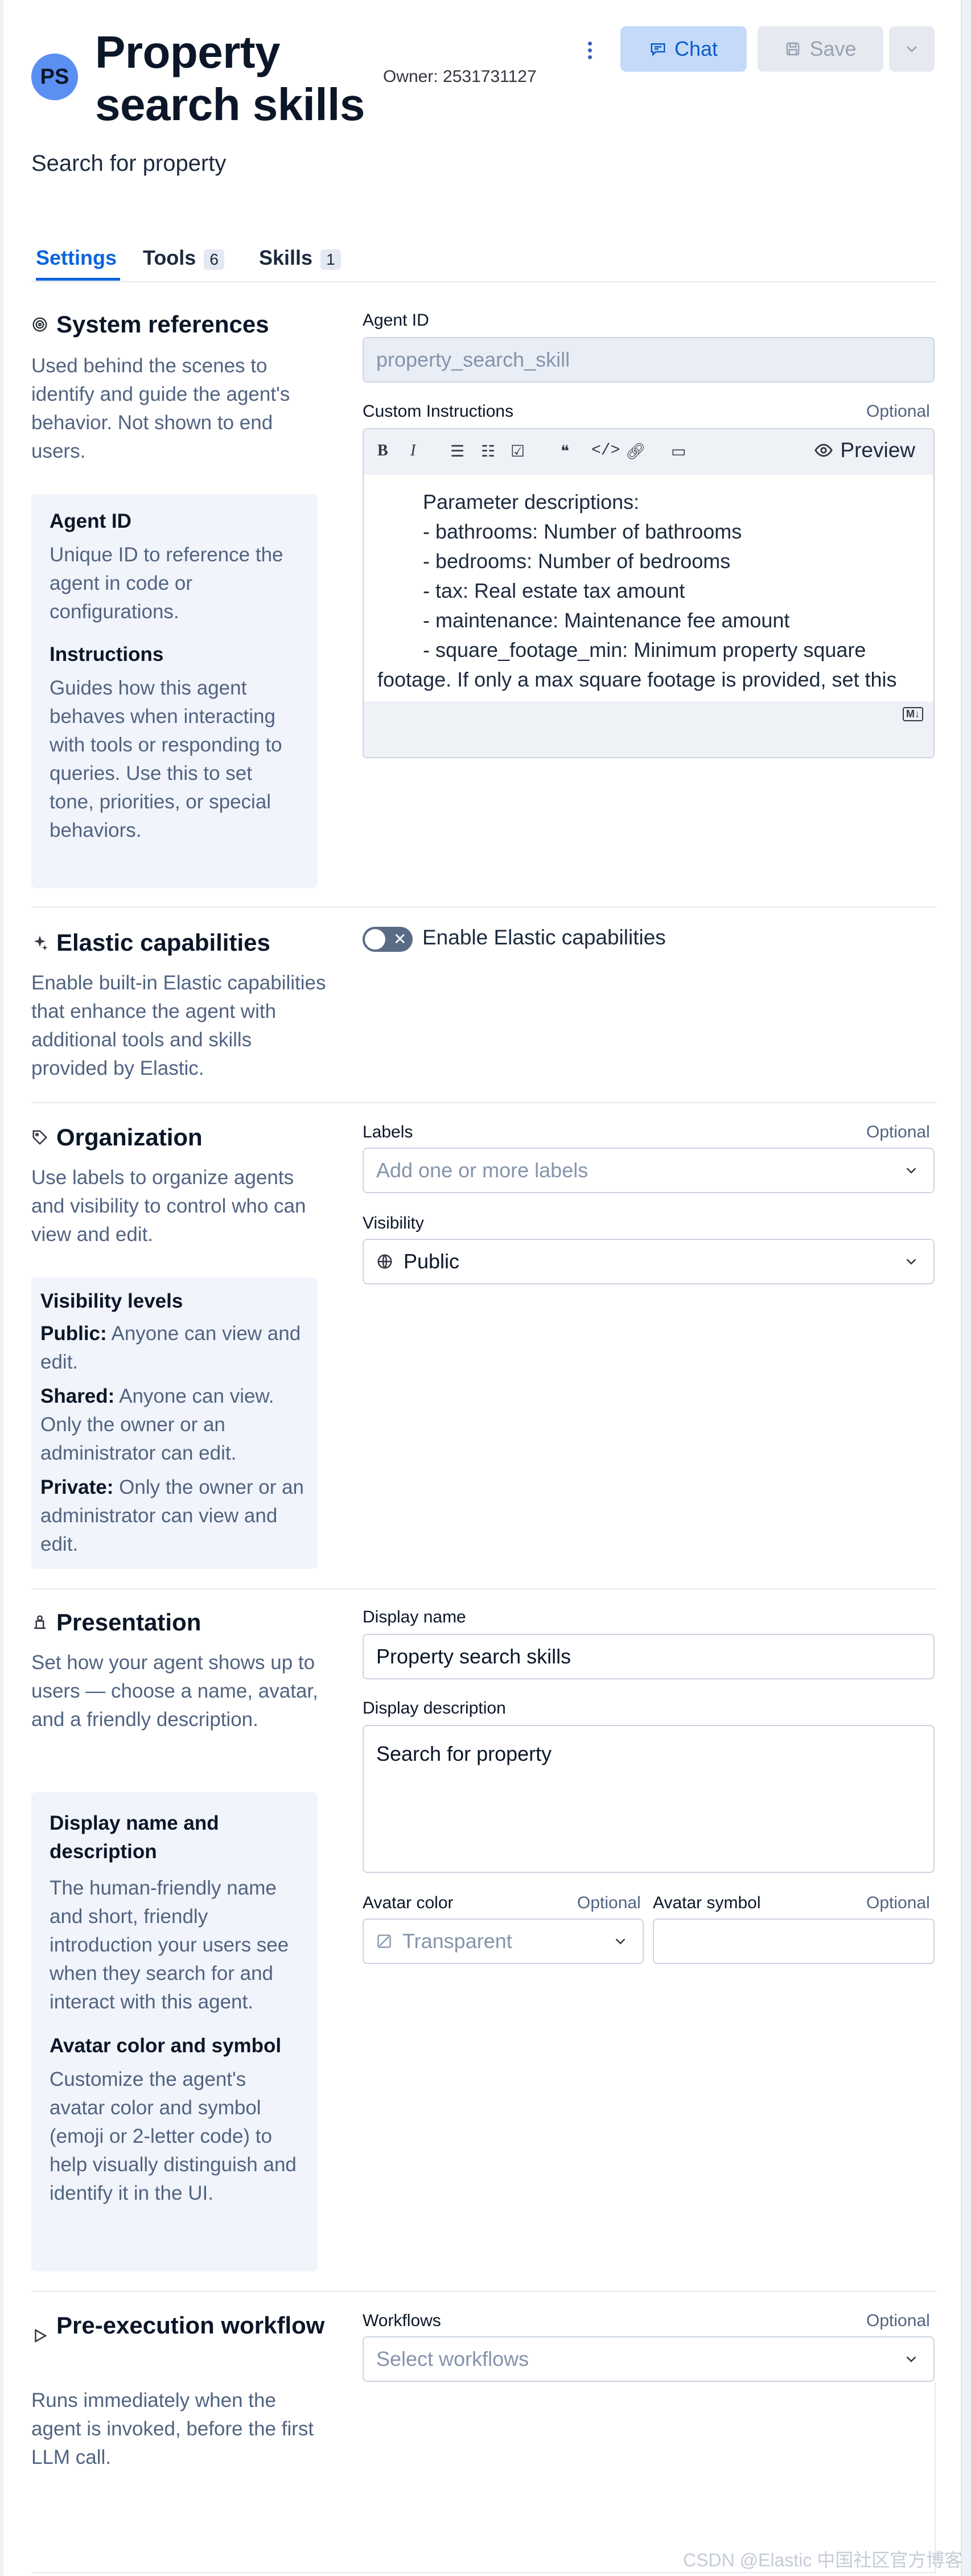  What do you see at coordinates (150, 324) in the screenshot?
I see `system-references-title: System references` at bounding box center [150, 324].